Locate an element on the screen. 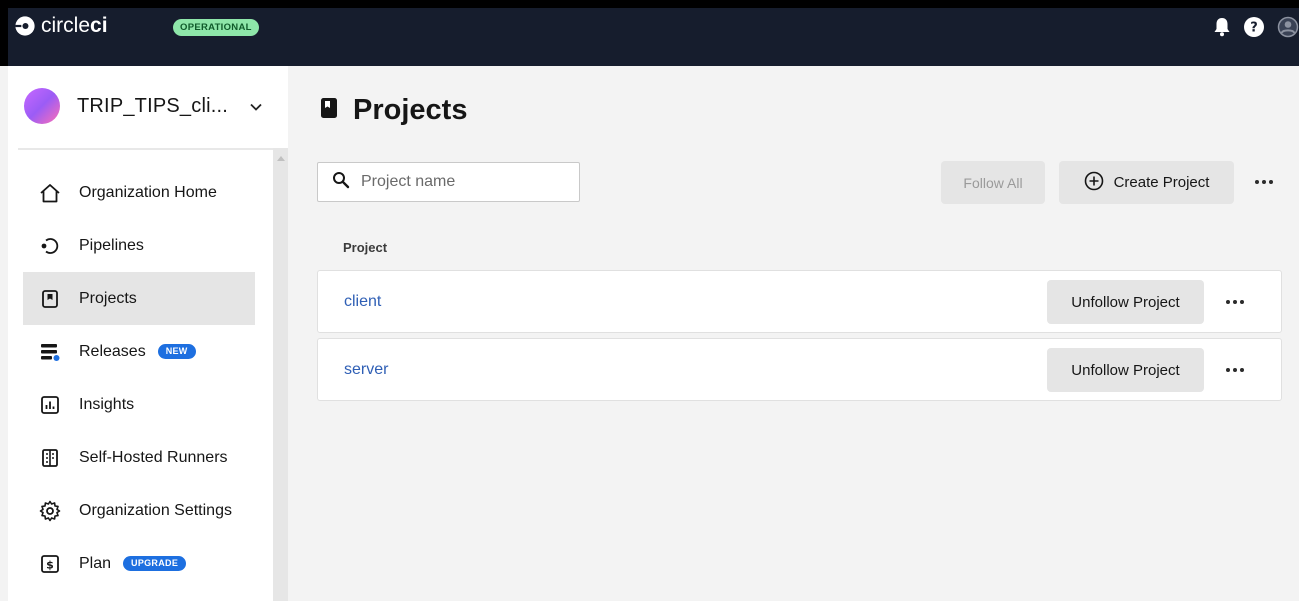  top-icons: ? is located at coordinates (1256, 29).